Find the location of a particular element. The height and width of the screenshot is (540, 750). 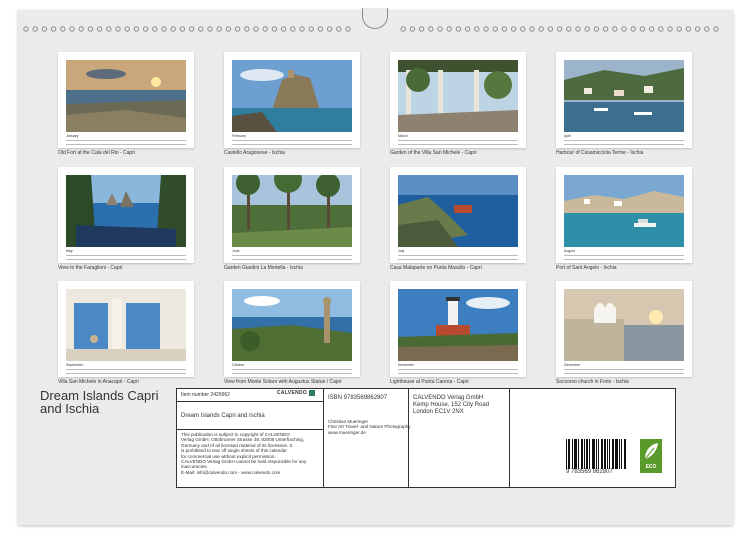

product-title: Dream Islands Capri and Ischia is located at coordinates (223, 416).